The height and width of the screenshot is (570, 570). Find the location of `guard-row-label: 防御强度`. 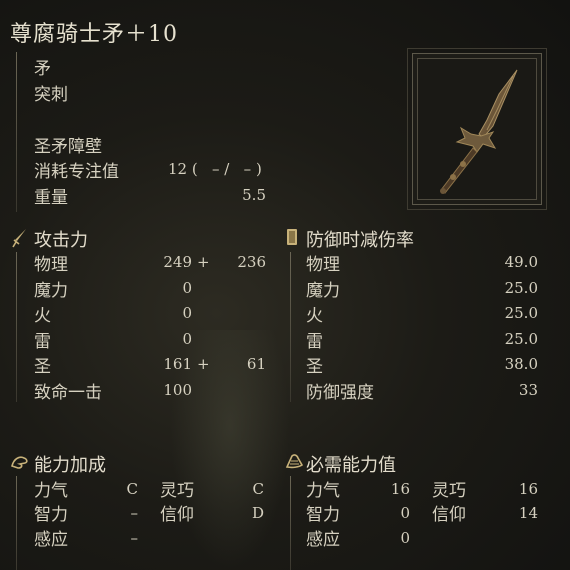

guard-row-label: 防御强度 is located at coordinates (340, 392).